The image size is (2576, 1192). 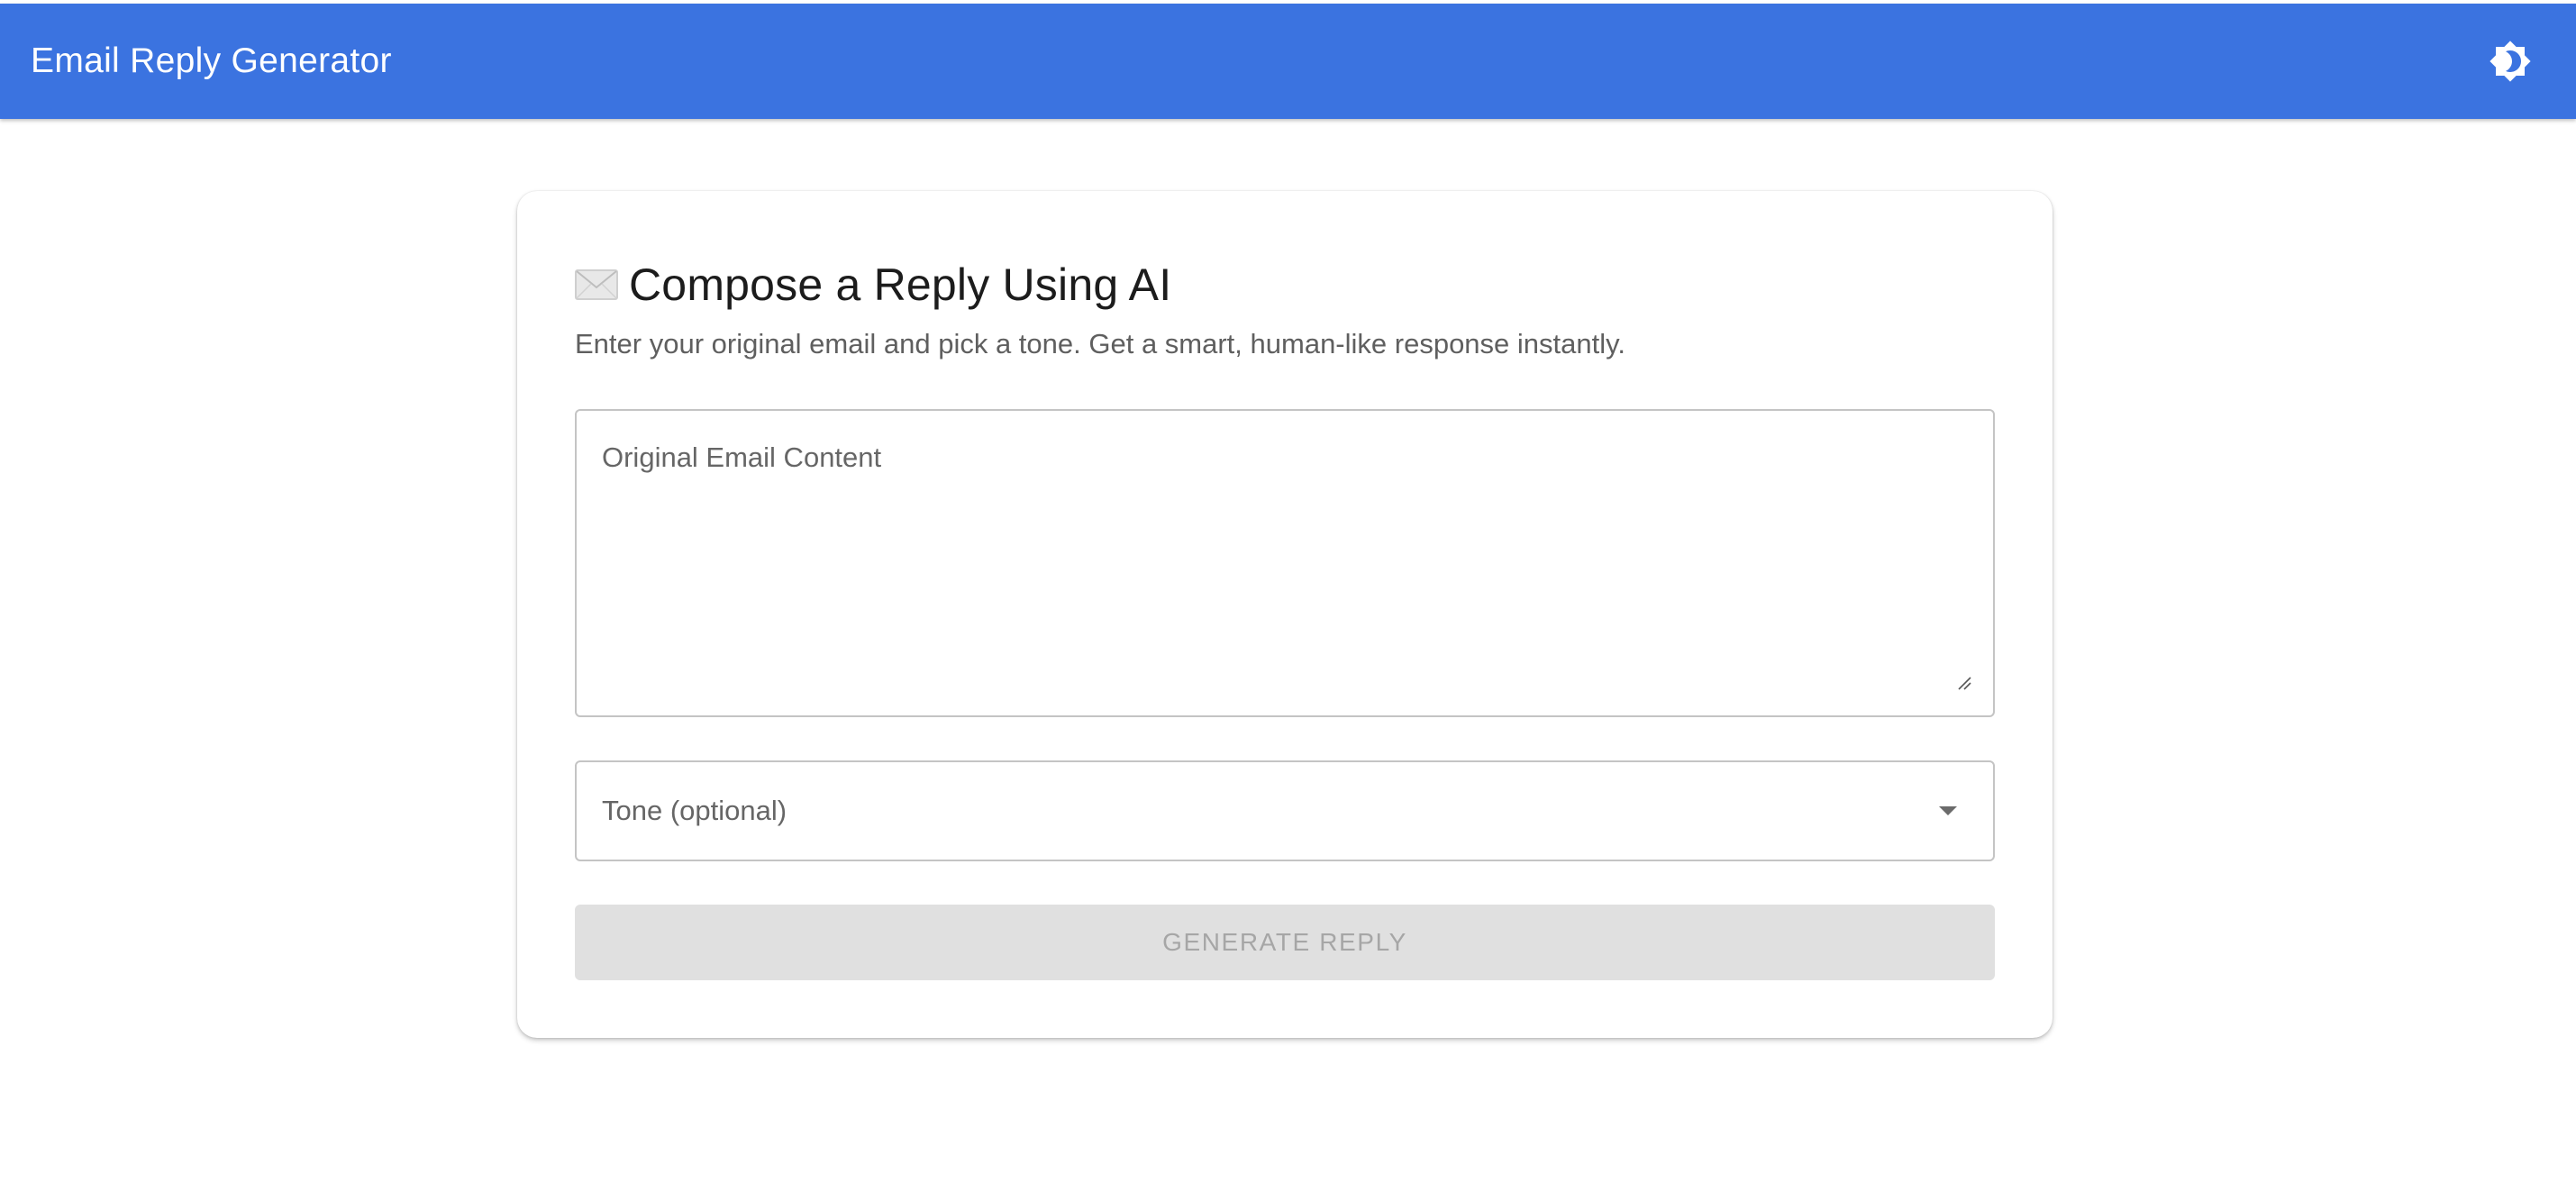 I want to click on card-heading: Compose a Reply Using AI, so click(x=900, y=284).